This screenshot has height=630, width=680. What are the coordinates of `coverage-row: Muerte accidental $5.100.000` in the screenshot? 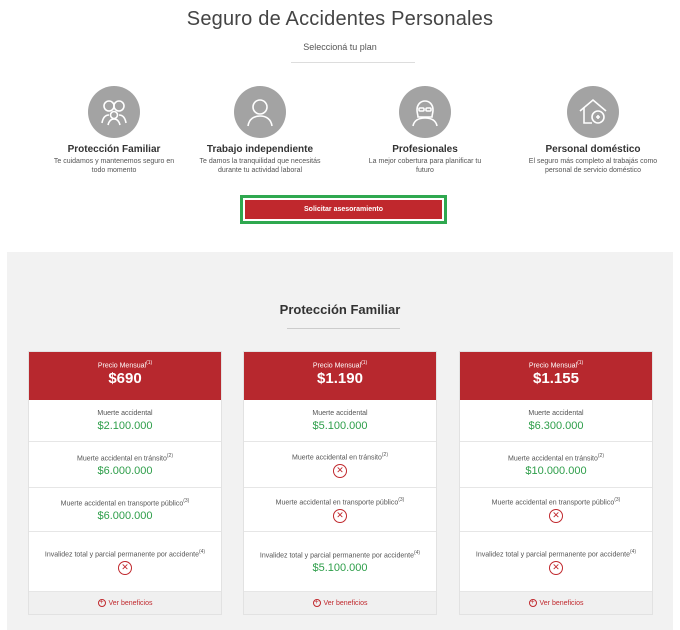 It's located at (340, 421).